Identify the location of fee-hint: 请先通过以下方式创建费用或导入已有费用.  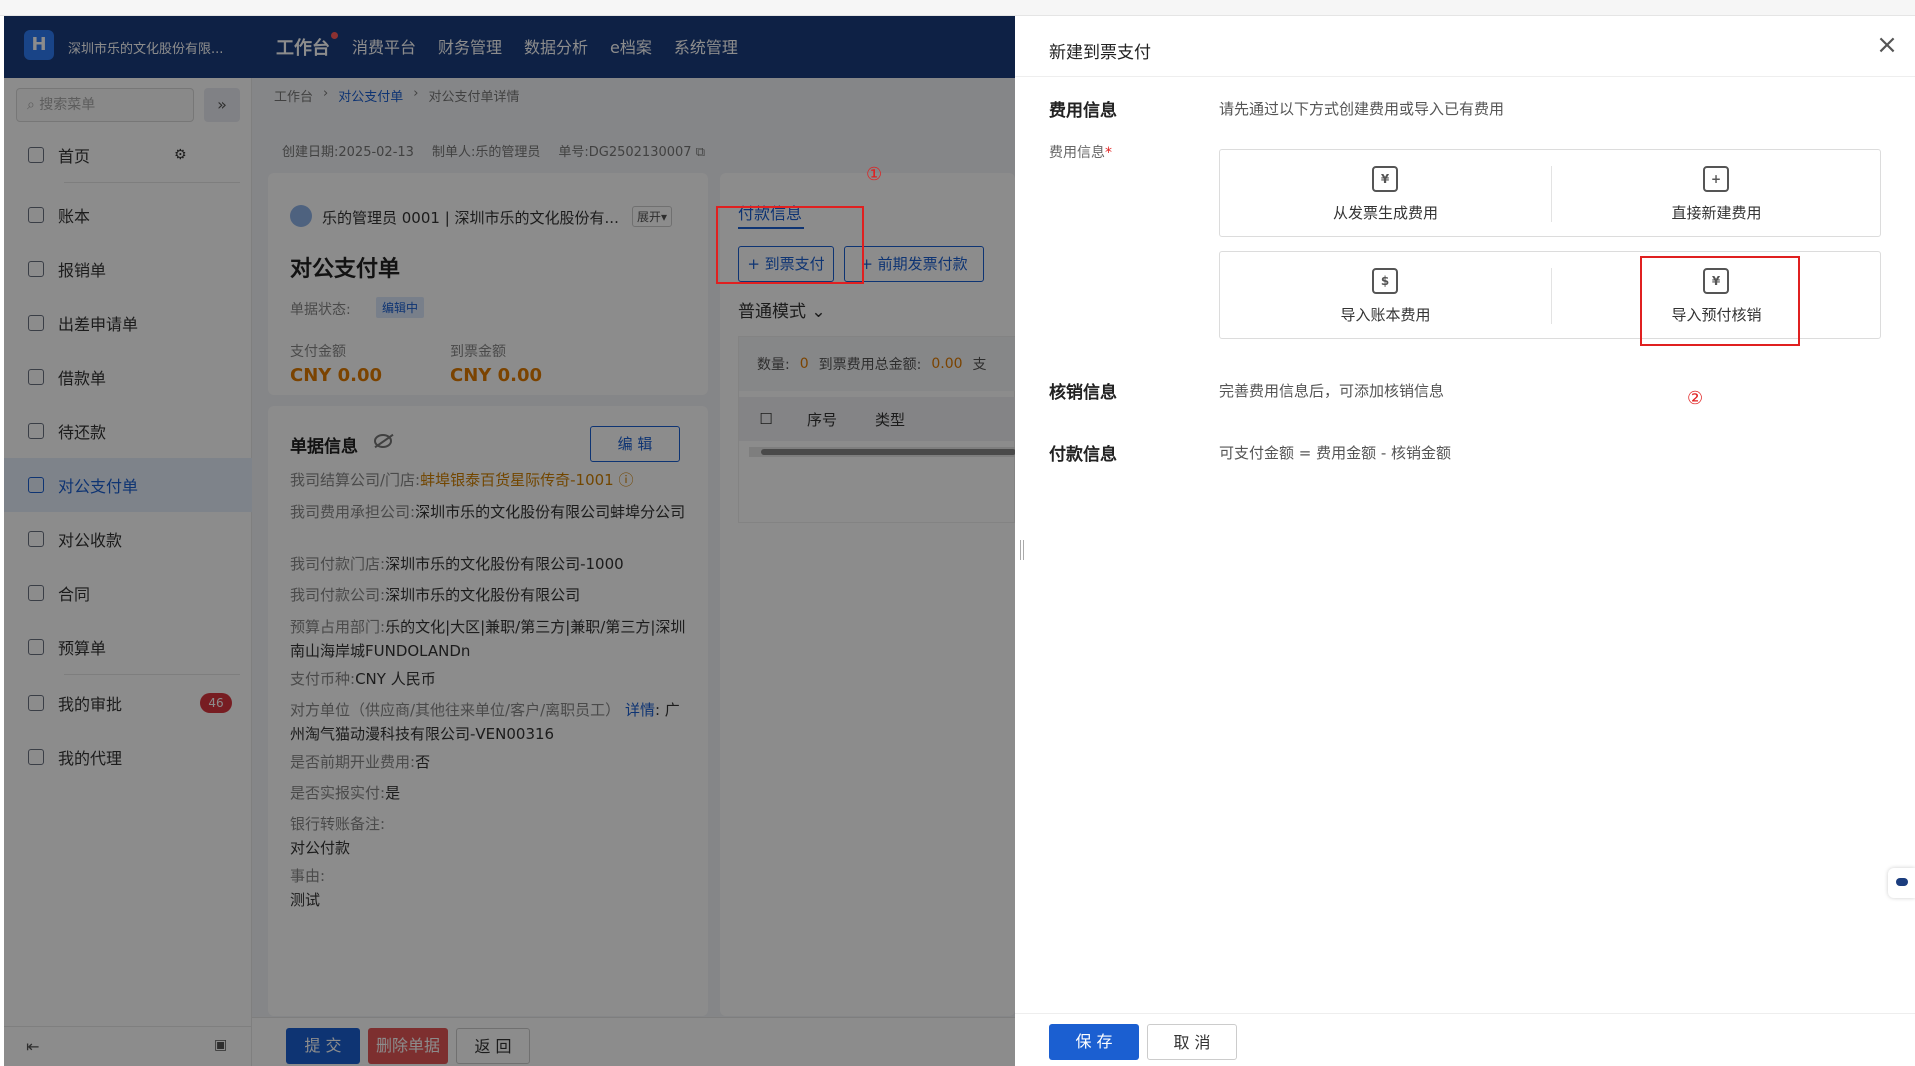
(1362, 109).